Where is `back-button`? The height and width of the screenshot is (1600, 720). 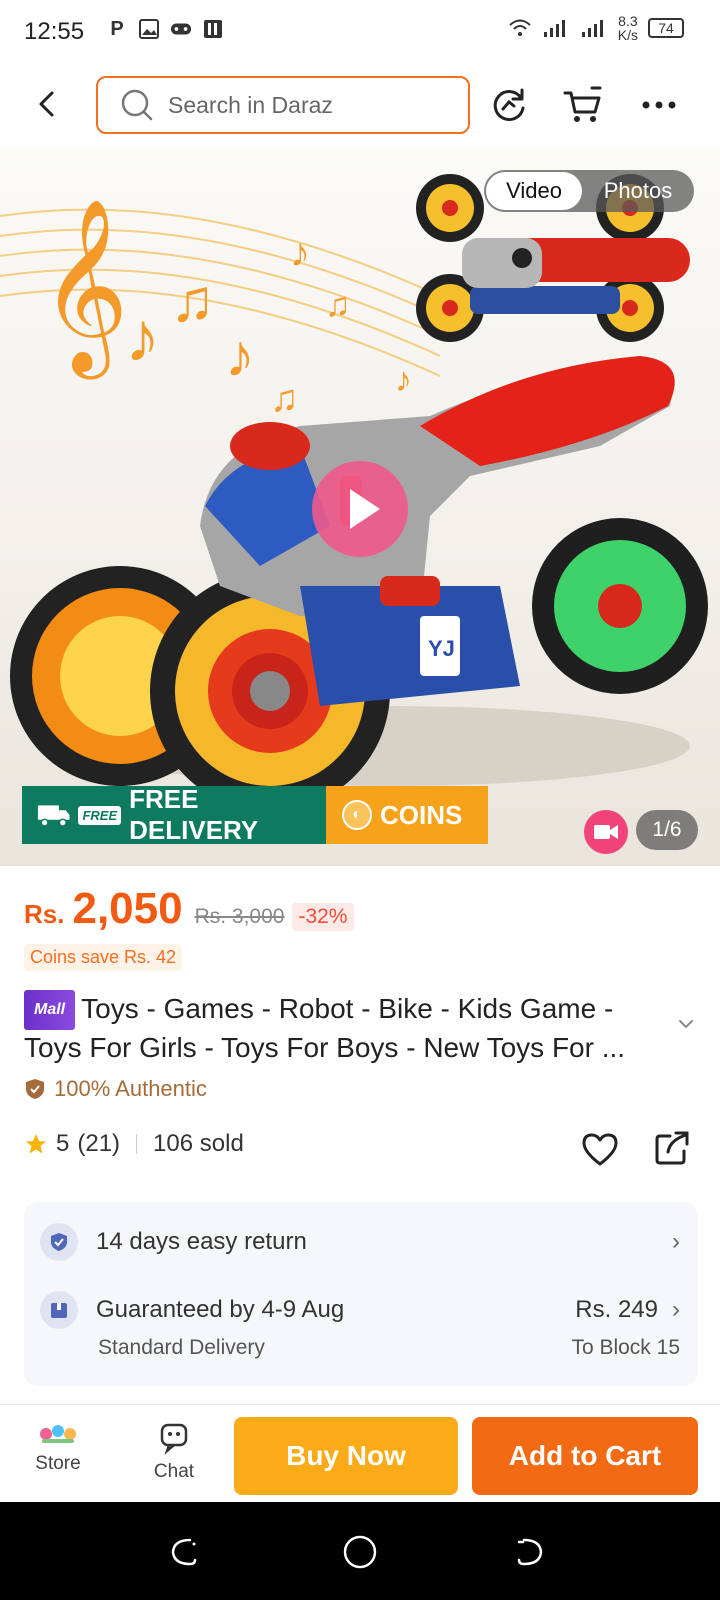 back-button is located at coordinates (48, 104).